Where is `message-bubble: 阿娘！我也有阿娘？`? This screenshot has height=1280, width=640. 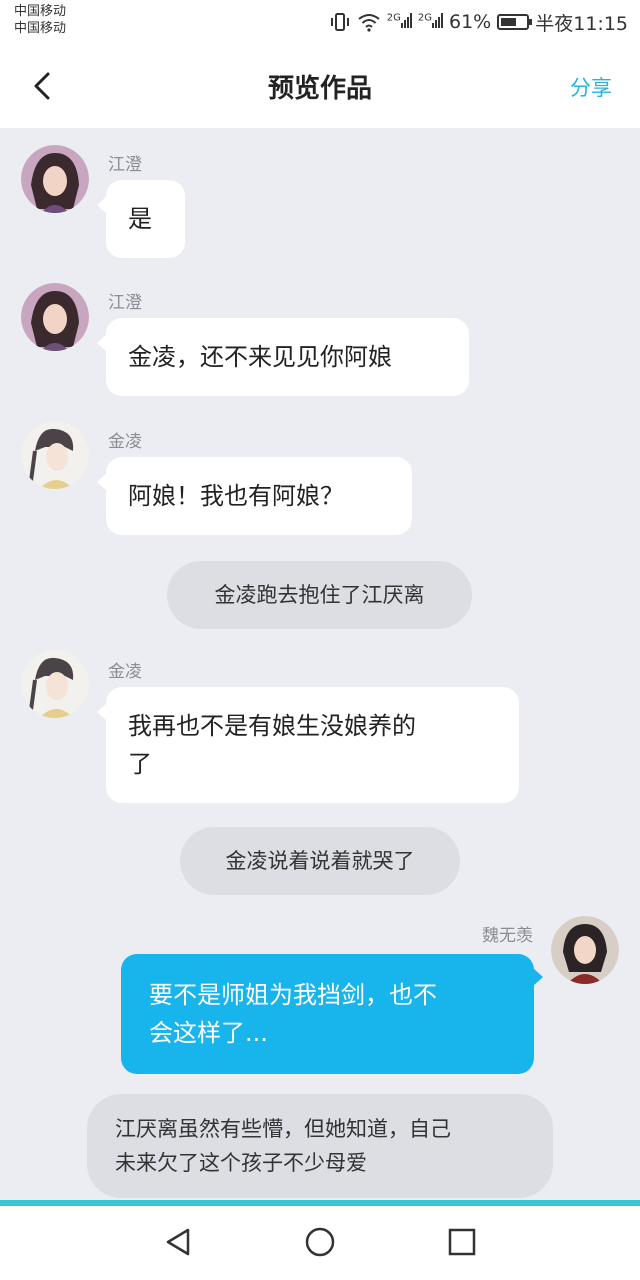
message-bubble: 阿娘！我也有阿娘？ is located at coordinates (254, 496).